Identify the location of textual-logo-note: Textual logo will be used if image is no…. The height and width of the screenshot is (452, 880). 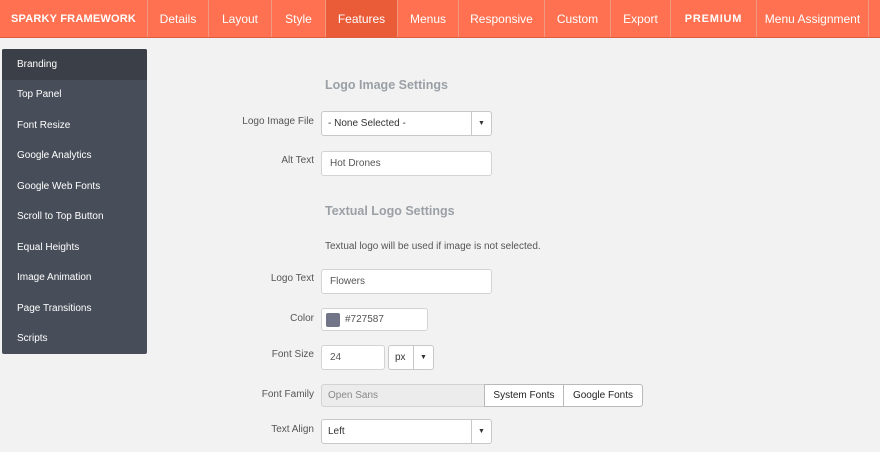
(433, 246).